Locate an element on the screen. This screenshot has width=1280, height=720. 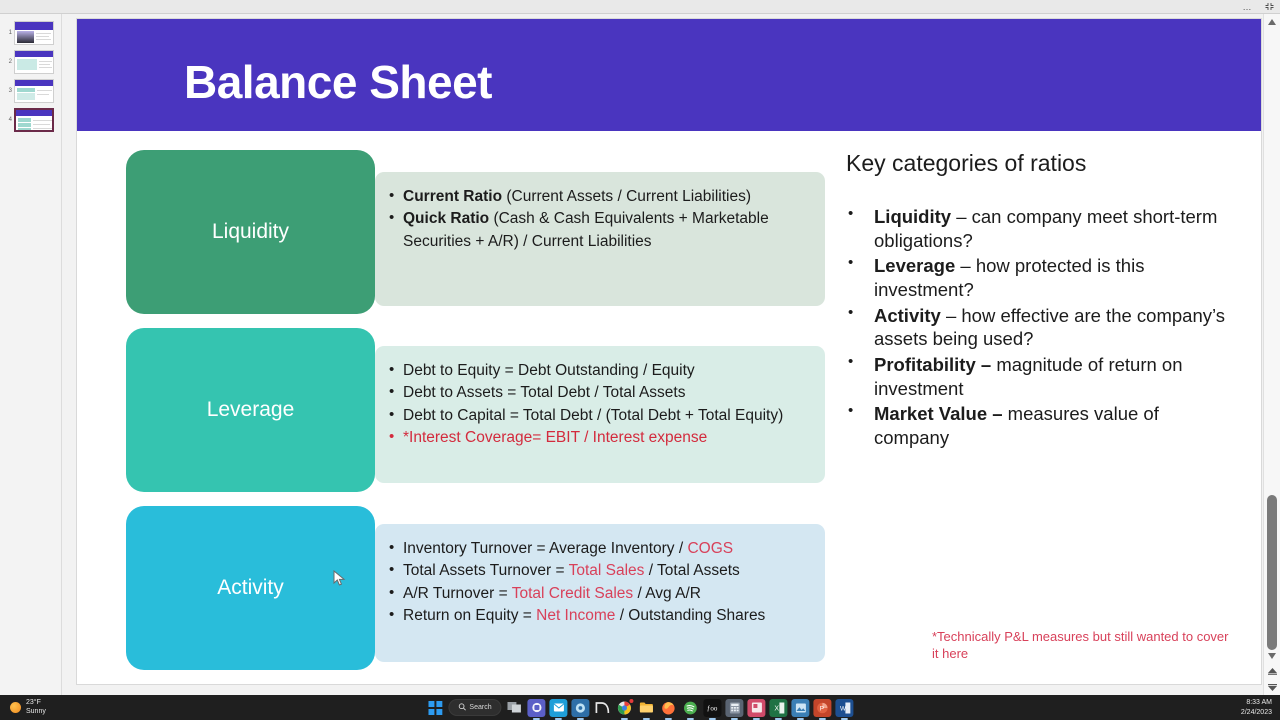
bullet-tail: / Avg A/R is located at coordinates (667, 593).